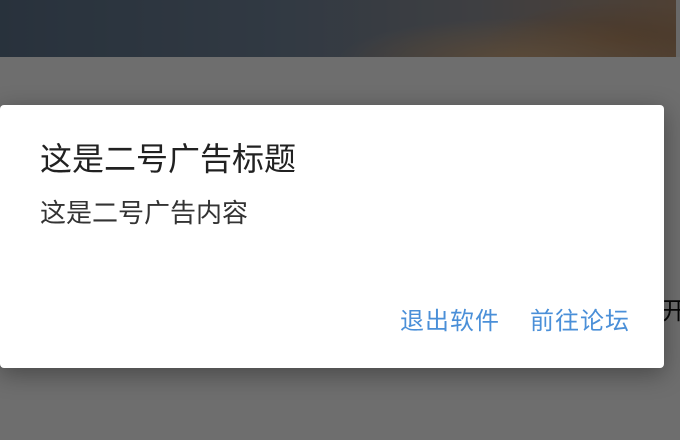 The image size is (680, 440). Describe the element at coordinates (144, 214) in the screenshot. I see `dialog-message: 这是二号广告内容` at that location.